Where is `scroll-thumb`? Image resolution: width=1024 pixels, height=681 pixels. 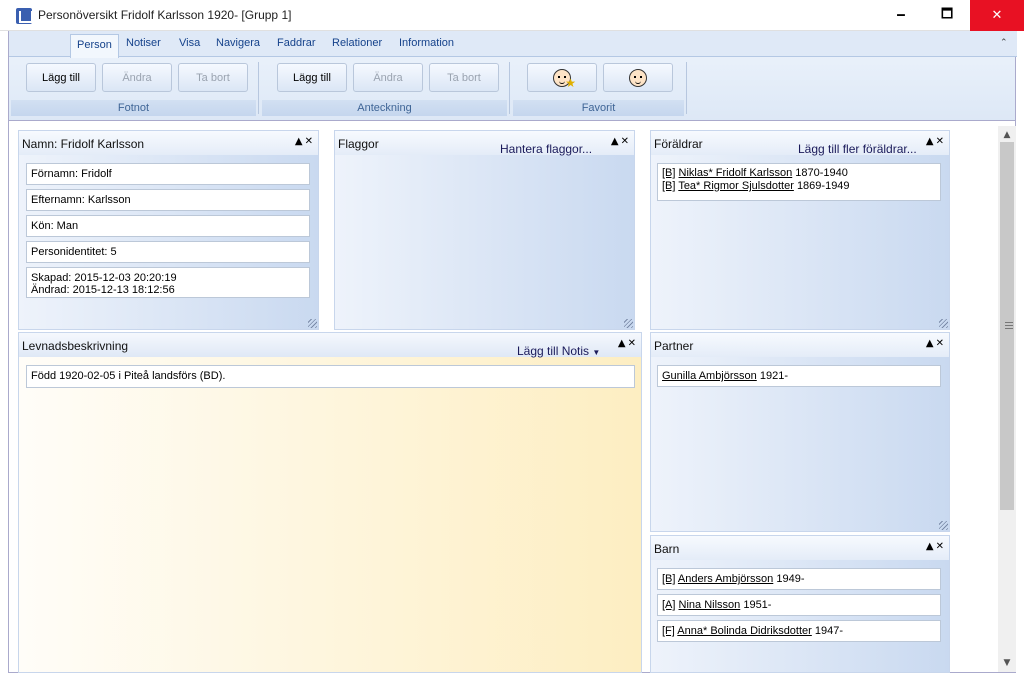
scroll-thumb is located at coordinates (1007, 326).